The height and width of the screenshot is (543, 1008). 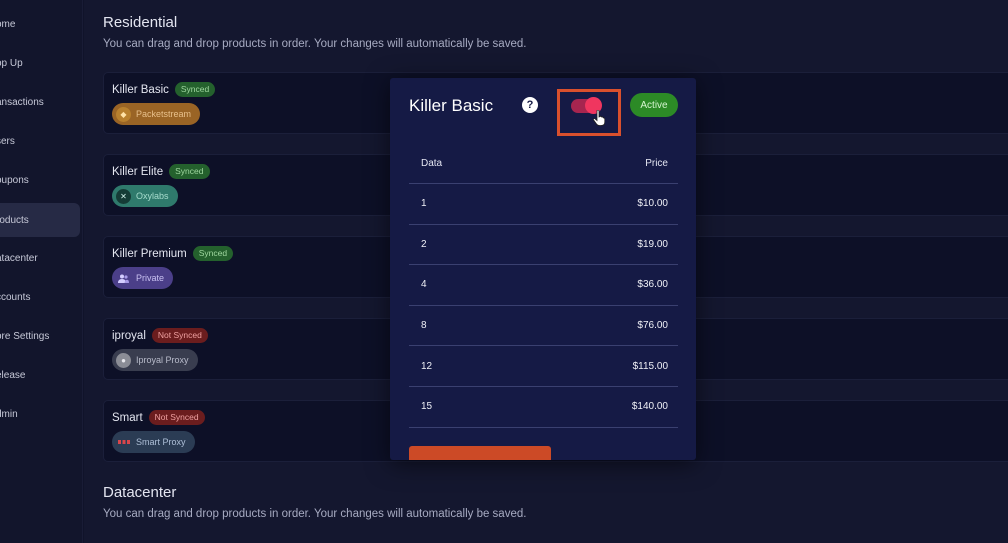 What do you see at coordinates (123, 442) in the screenshot?
I see `smartproxy-icon` at bounding box center [123, 442].